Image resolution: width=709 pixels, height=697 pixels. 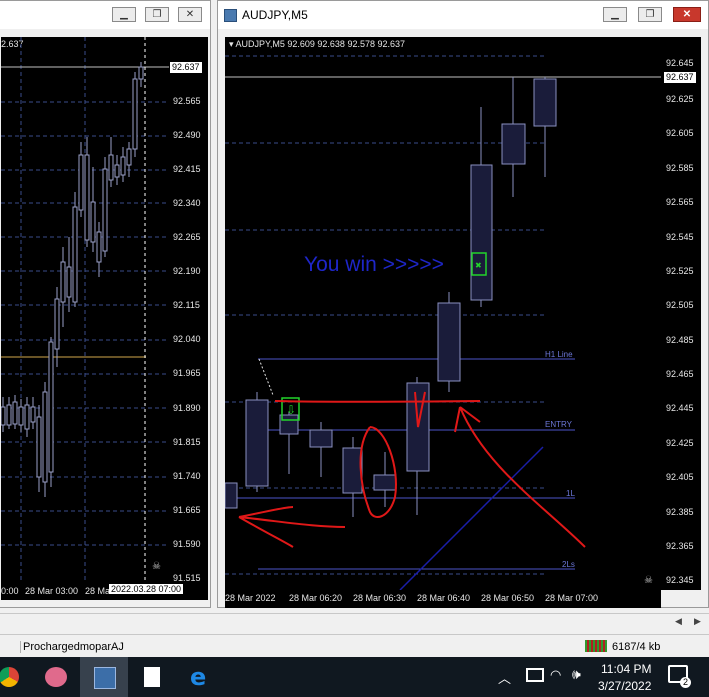 What do you see at coordinates (680, 99) in the screenshot?
I see `right-y-label: 92.625` at bounding box center [680, 99].